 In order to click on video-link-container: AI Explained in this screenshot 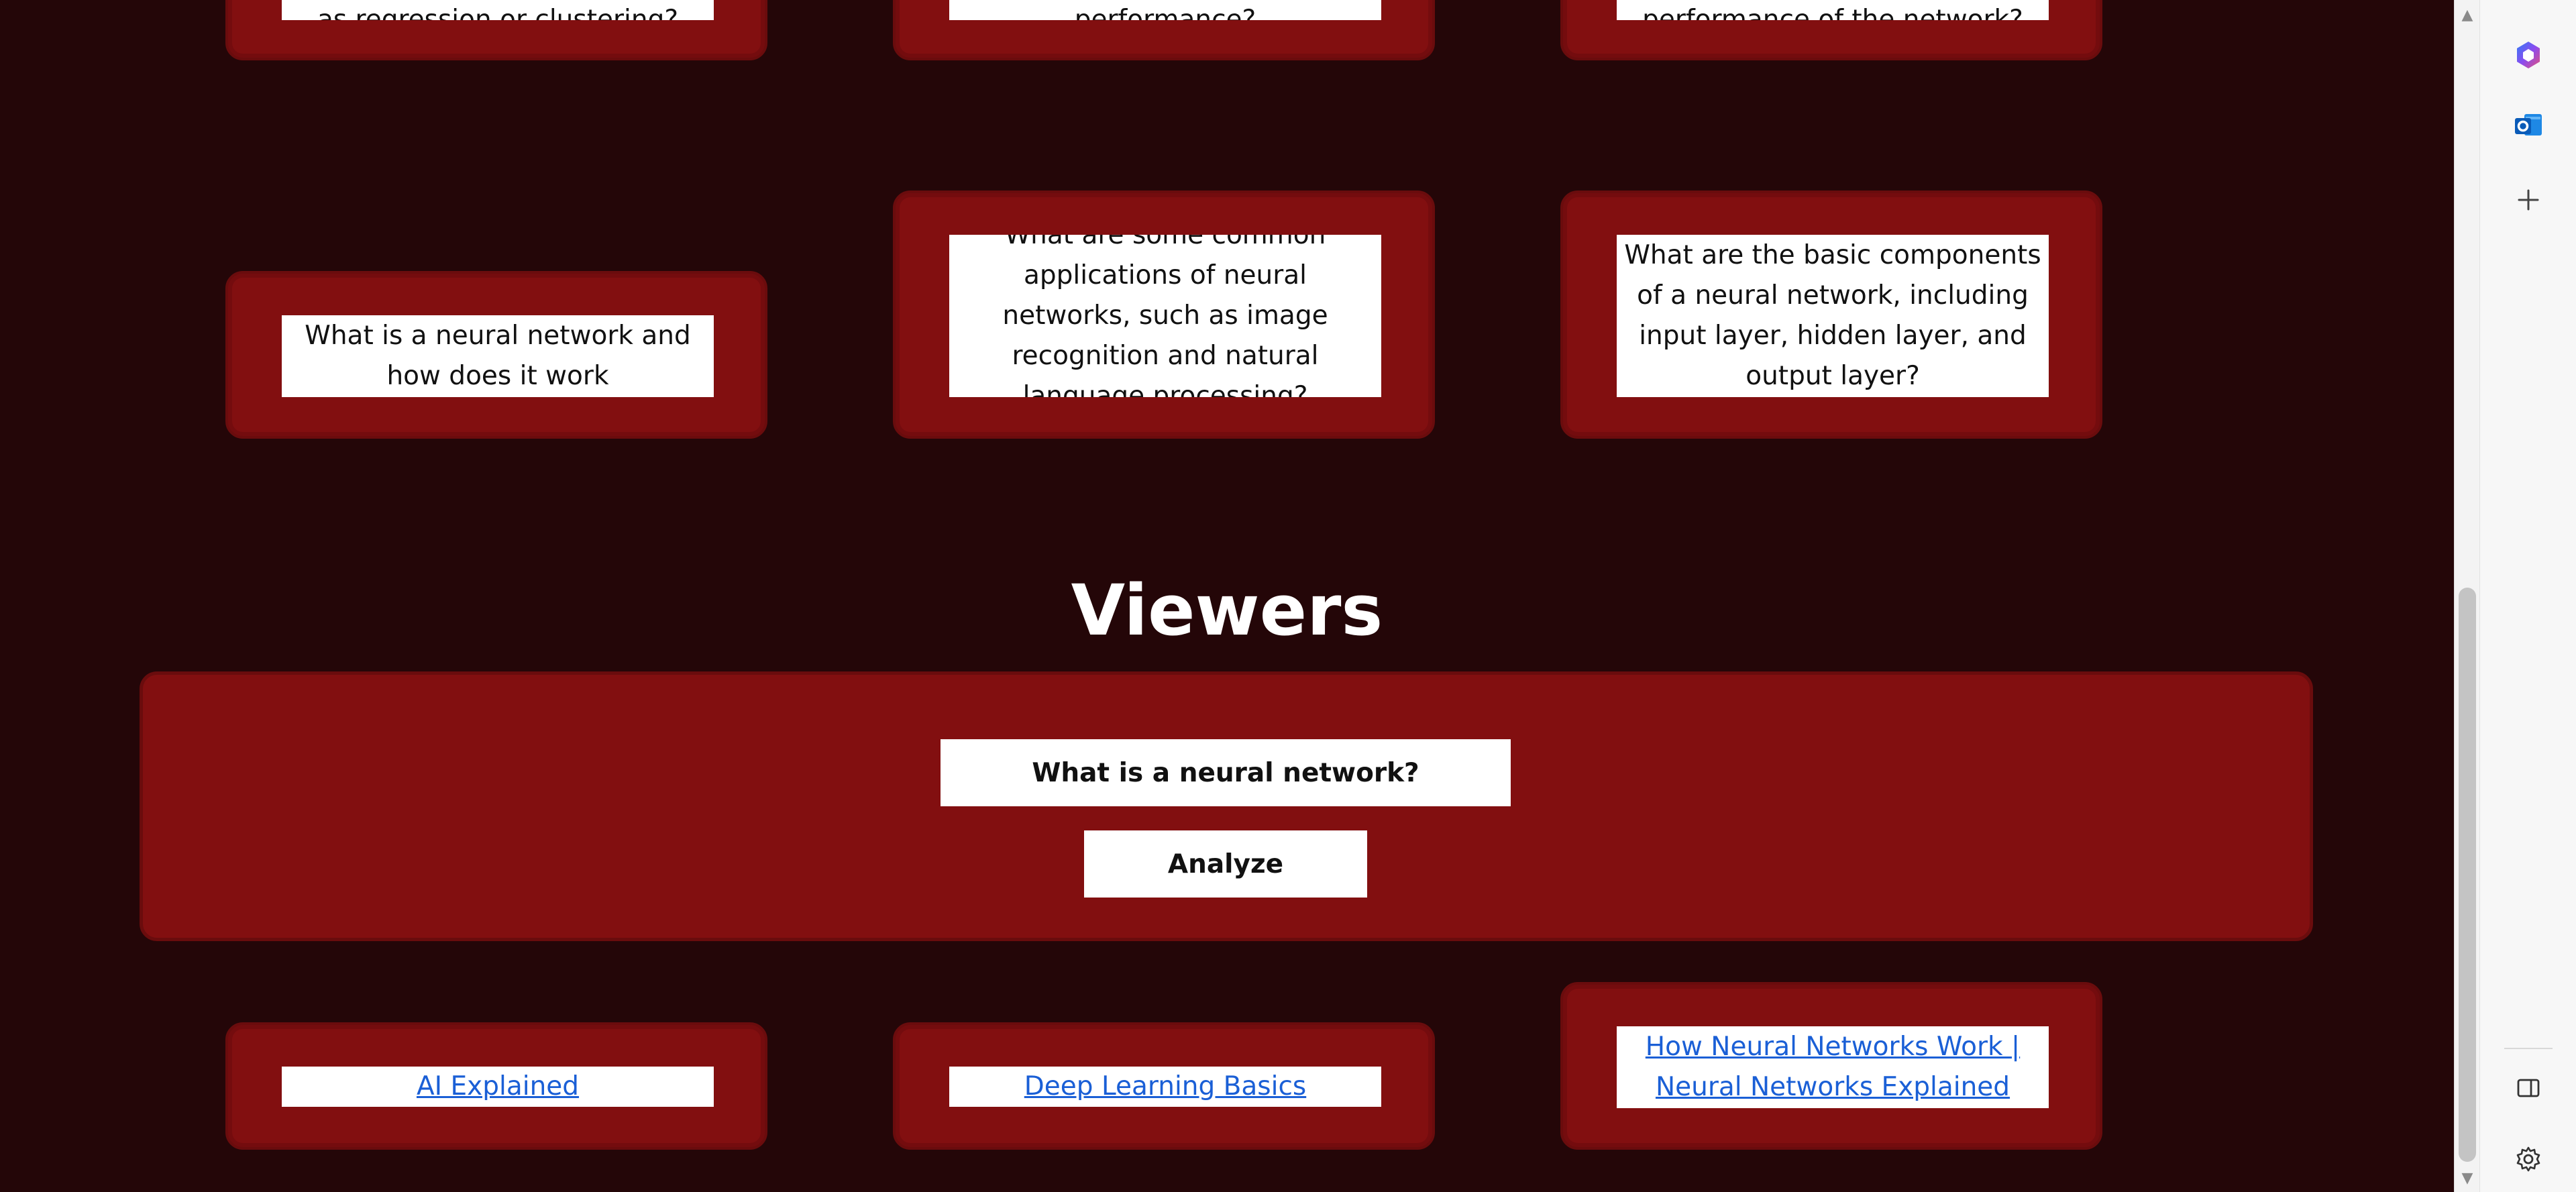, I will do `click(498, 1087)`.